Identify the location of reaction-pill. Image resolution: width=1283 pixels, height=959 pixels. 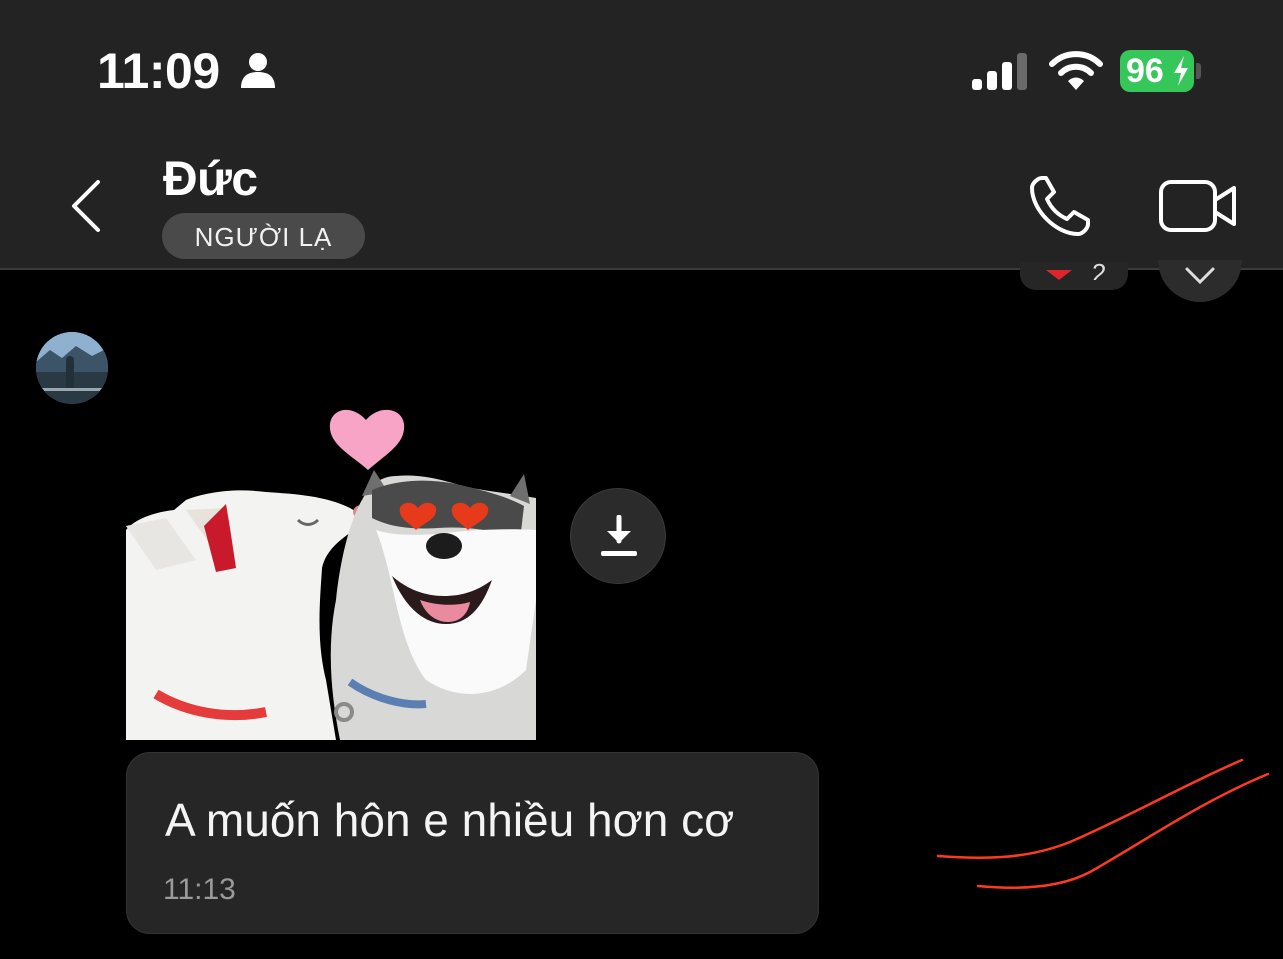
(1074, 276).